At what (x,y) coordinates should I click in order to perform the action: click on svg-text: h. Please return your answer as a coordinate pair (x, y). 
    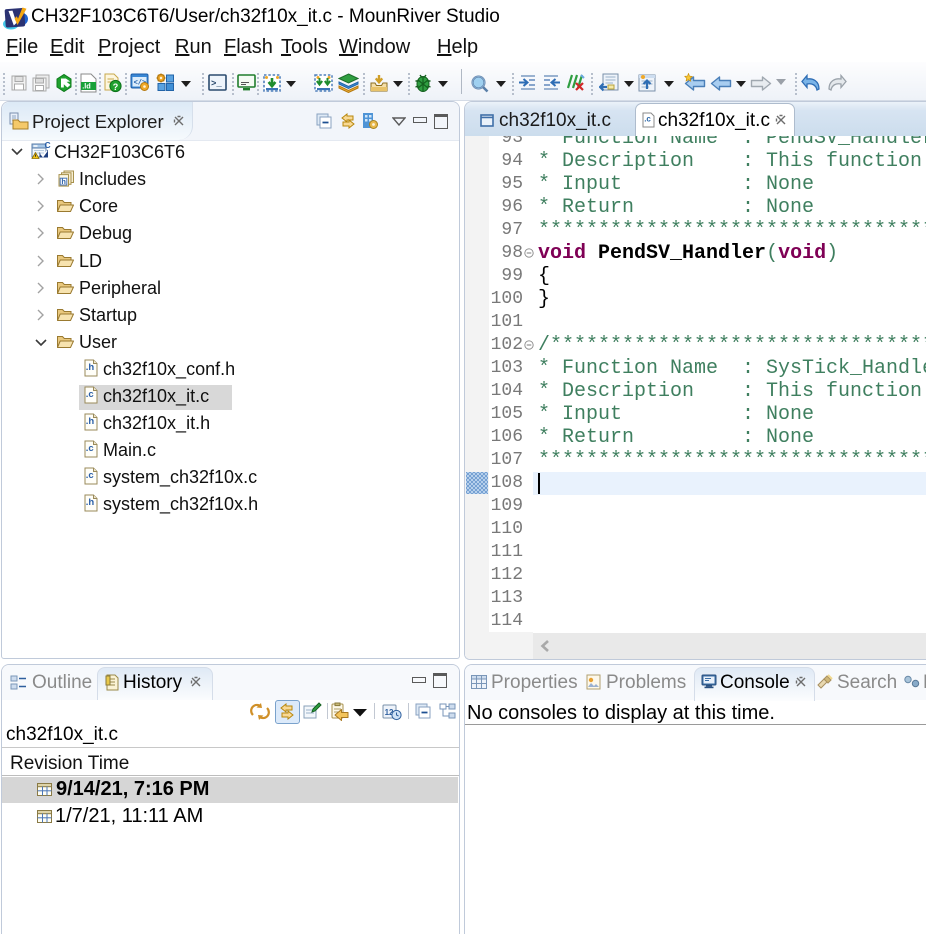
    Looking at the image, I should click on (63, 181).